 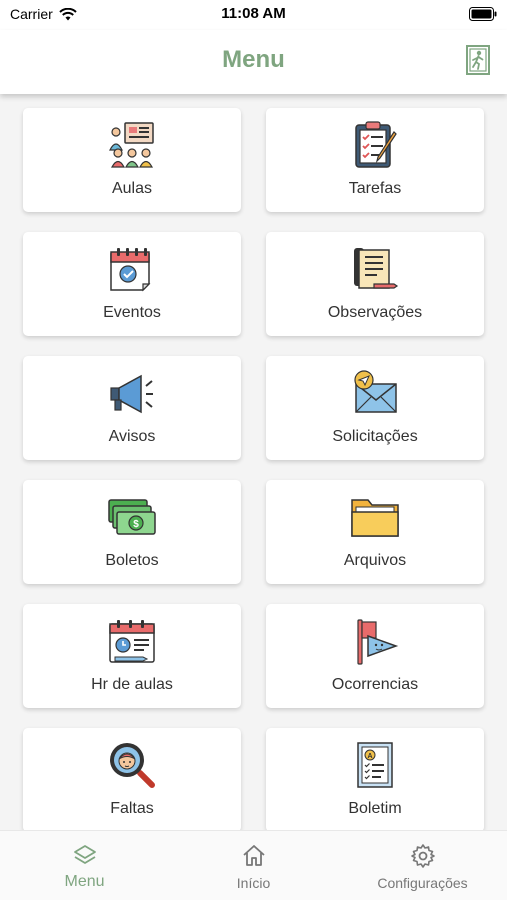 What do you see at coordinates (132, 808) in the screenshot?
I see `menu-item-label: Faltas` at bounding box center [132, 808].